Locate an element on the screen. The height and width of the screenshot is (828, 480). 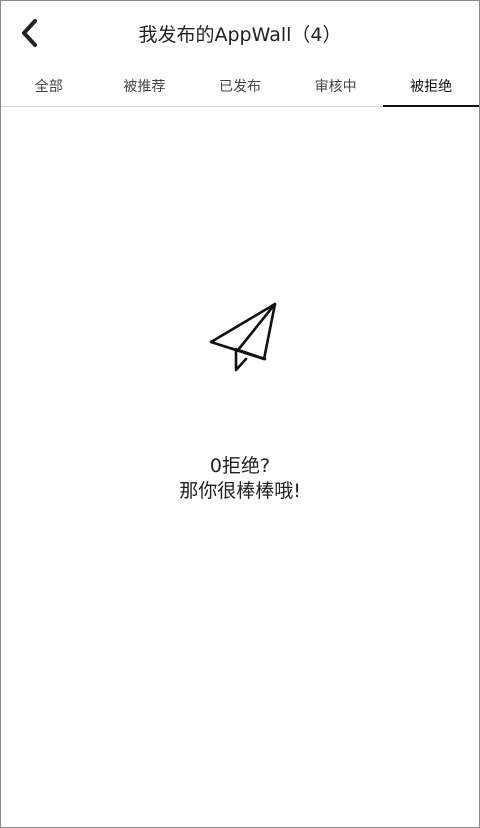
tab-under-review: 审核中 is located at coordinates (336, 87).